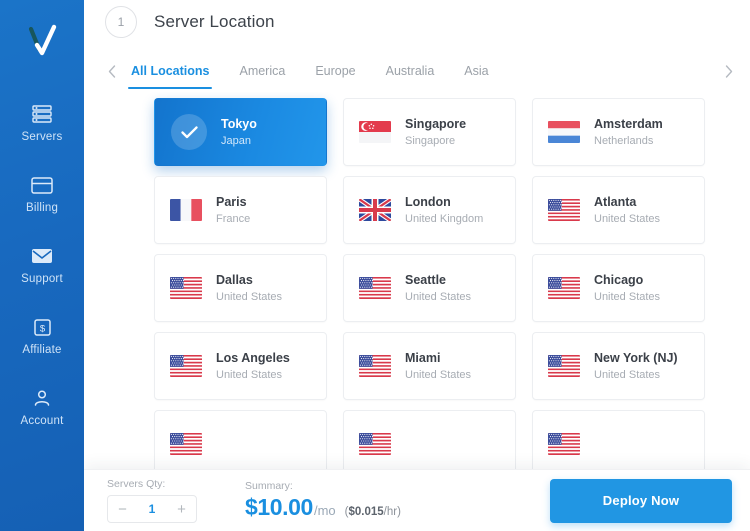  Describe the element at coordinates (430, 141) in the screenshot. I see `location-country: Singapore` at that location.